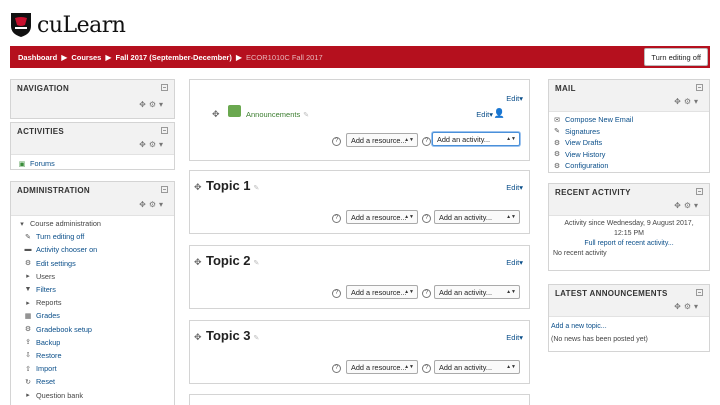 The image size is (720, 405). What do you see at coordinates (28, 316) in the screenshot?
I see `grades-icon: ▦` at bounding box center [28, 316].